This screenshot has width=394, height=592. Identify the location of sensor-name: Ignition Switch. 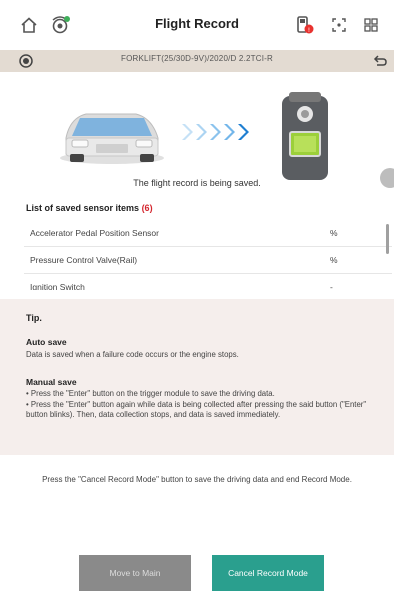
(57, 286).